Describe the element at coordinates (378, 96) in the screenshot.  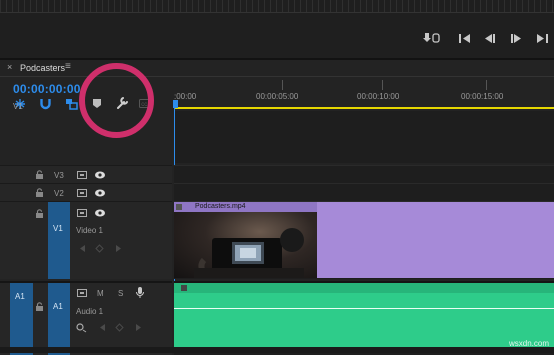
I see `ruler-tick-label: 00:00:10:00` at that location.